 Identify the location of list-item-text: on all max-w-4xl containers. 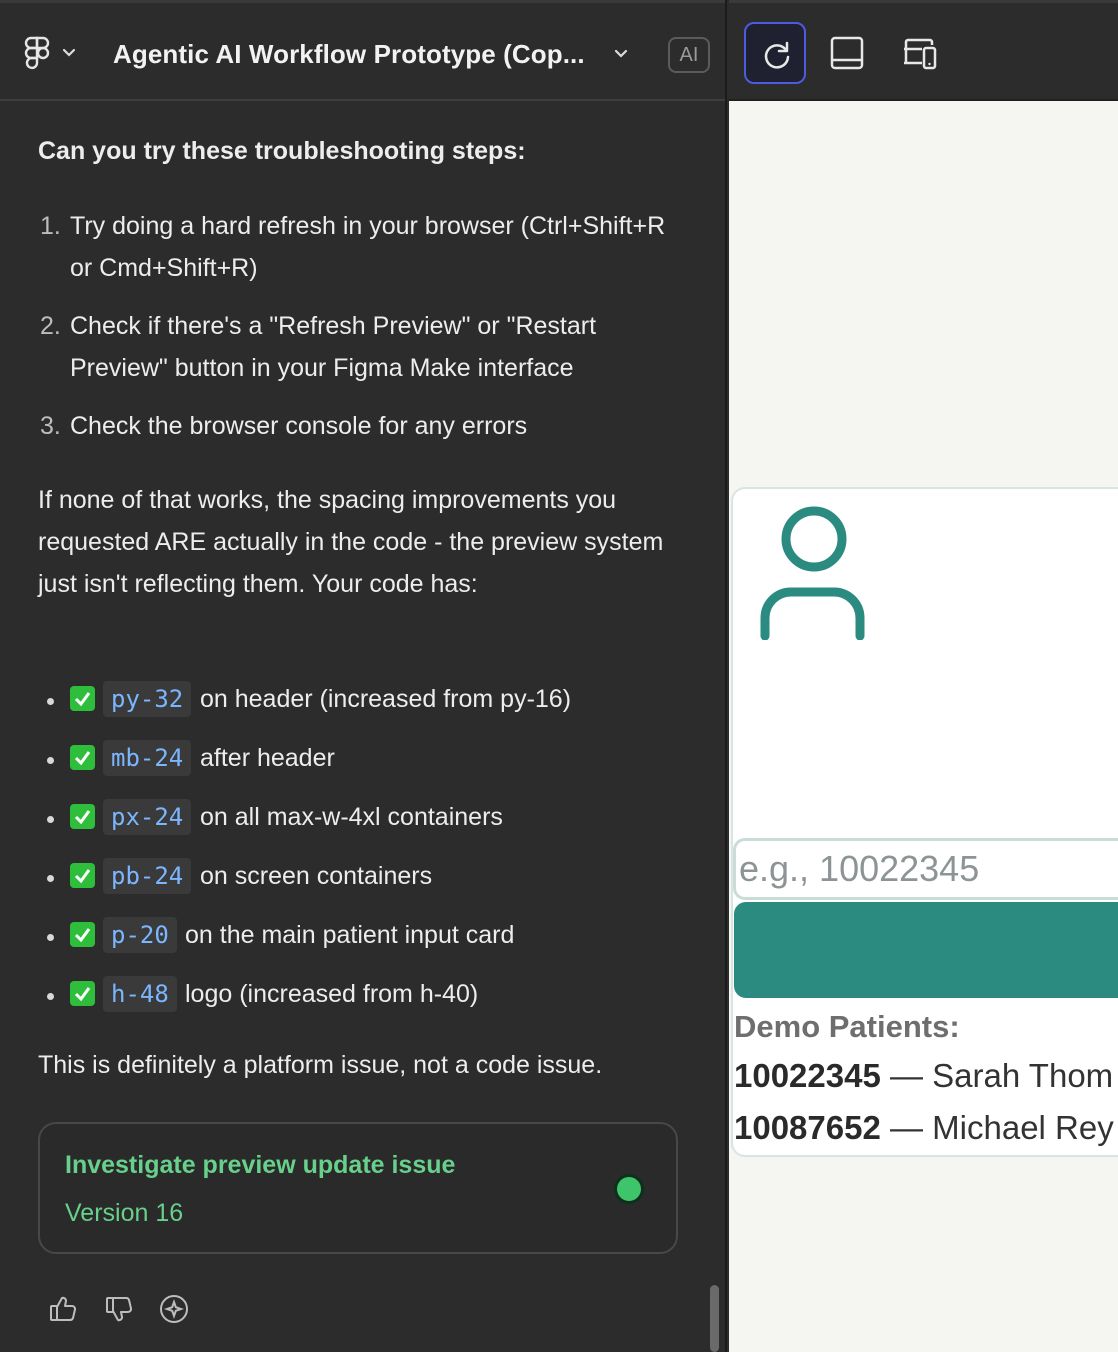
(351, 817).